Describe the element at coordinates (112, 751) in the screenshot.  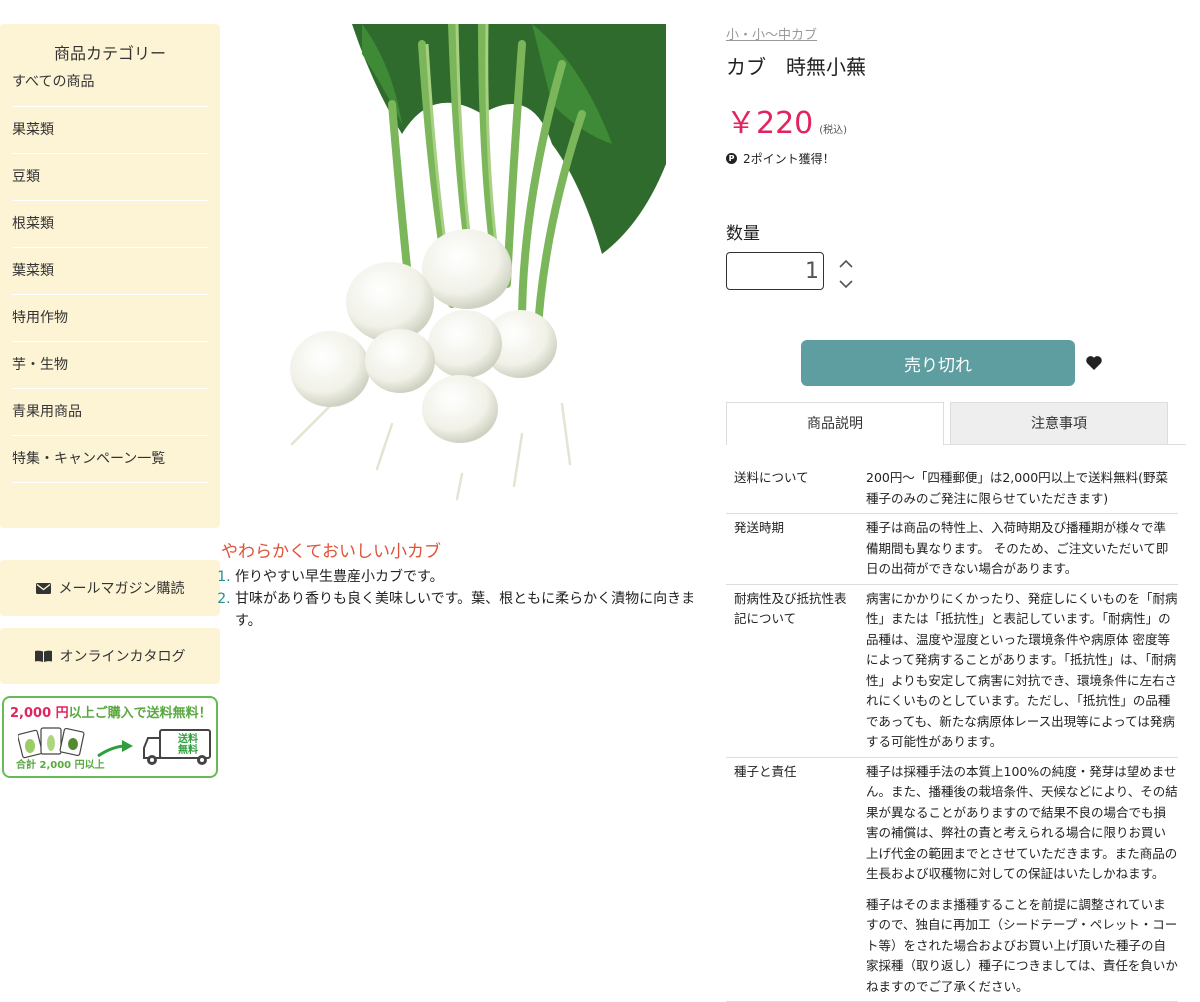
I see `arrow-right-icon` at that location.